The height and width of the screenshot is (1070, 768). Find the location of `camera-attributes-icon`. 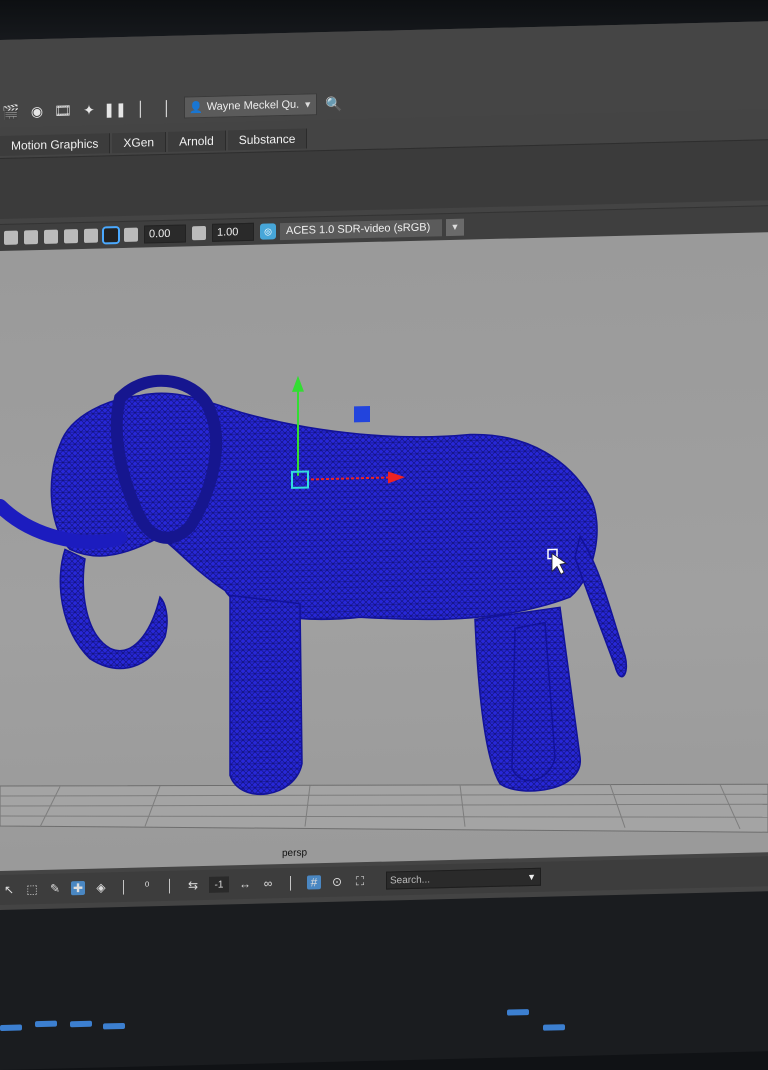

camera-attributes-icon is located at coordinates (11, 237).